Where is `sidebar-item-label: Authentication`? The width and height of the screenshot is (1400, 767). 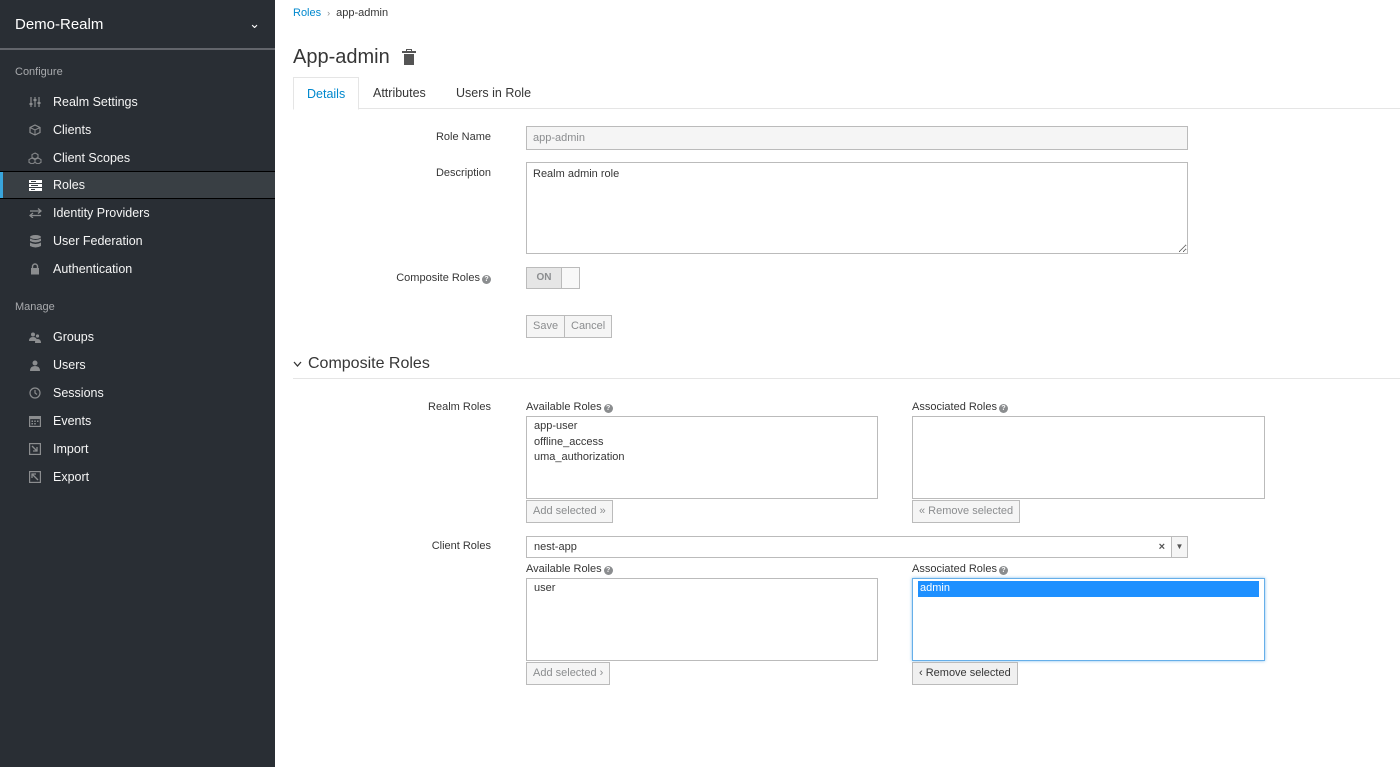
sidebar-item-label: Authentication is located at coordinates (93, 269).